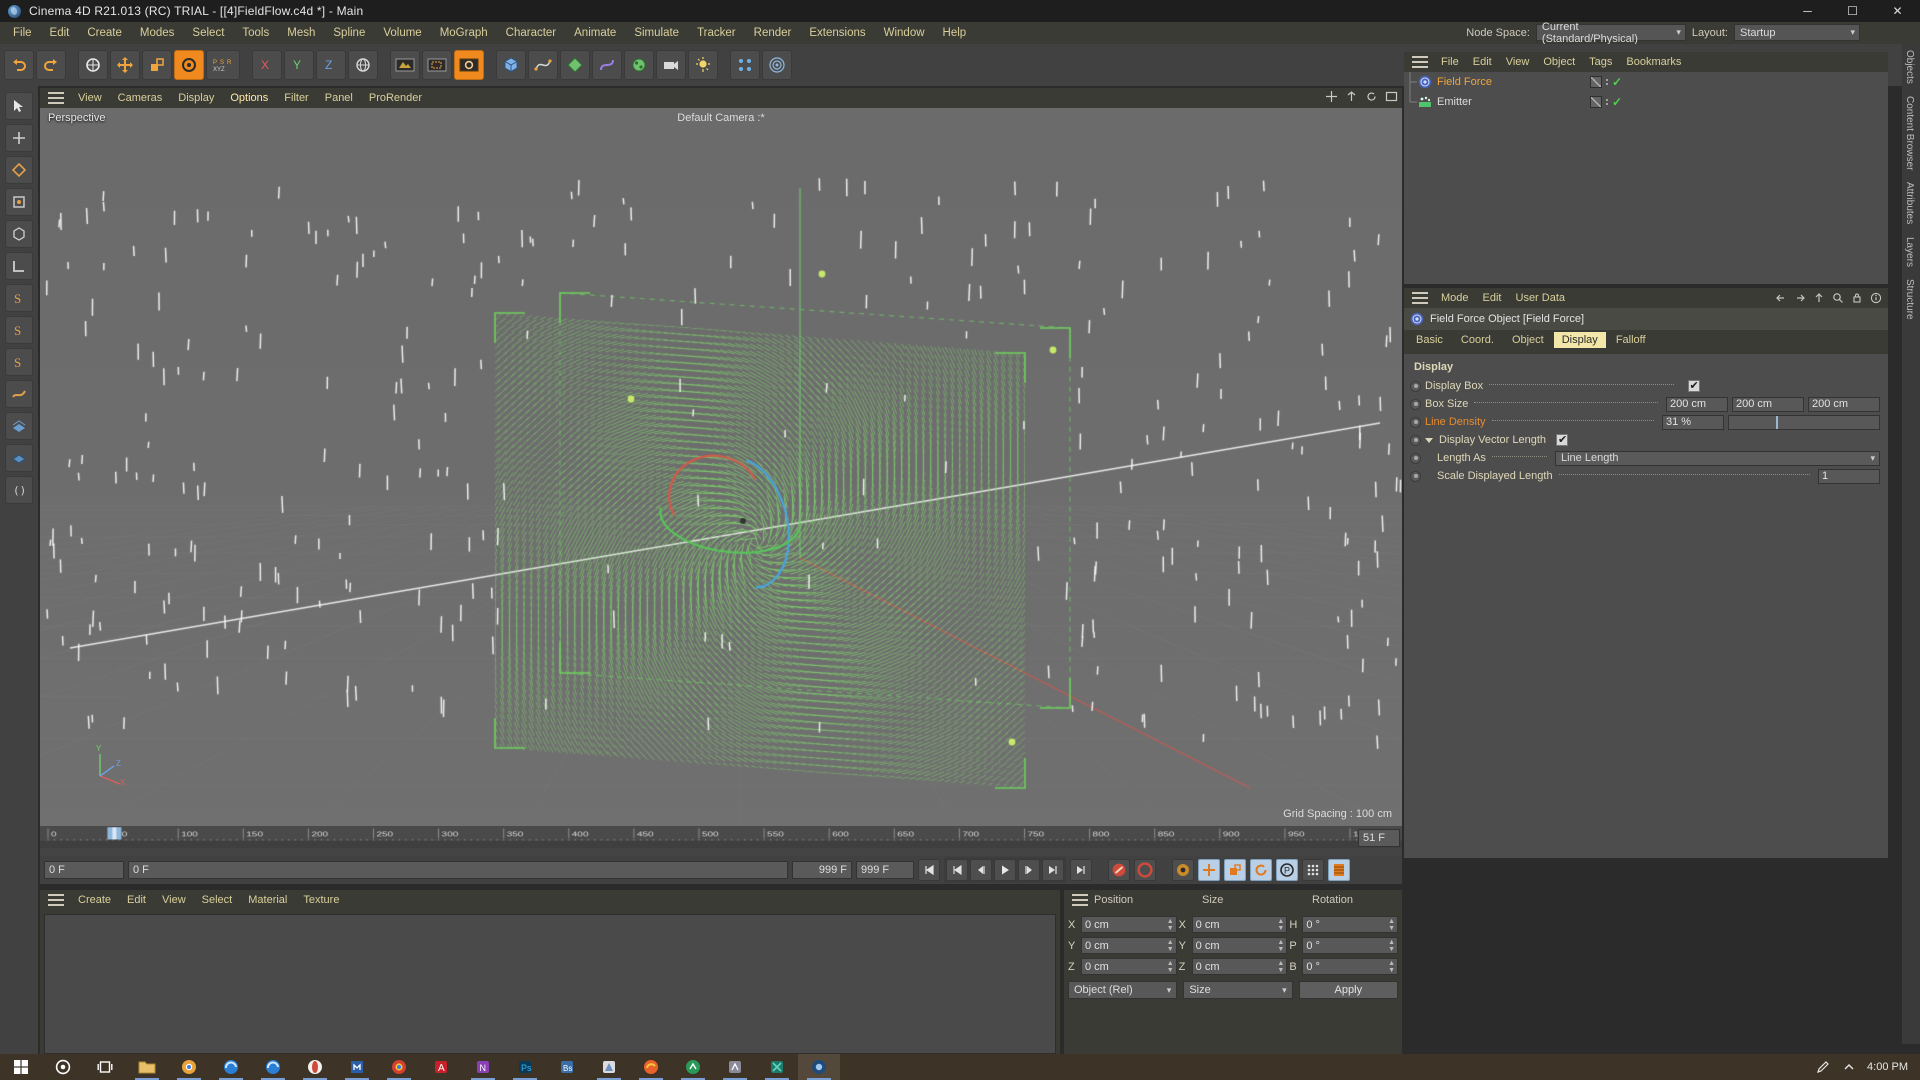 Image resolution: width=1920 pixels, height=1080 pixels. Describe the element at coordinates (1579, 340) in the screenshot. I see `attribute-tab-display: Display` at that location.